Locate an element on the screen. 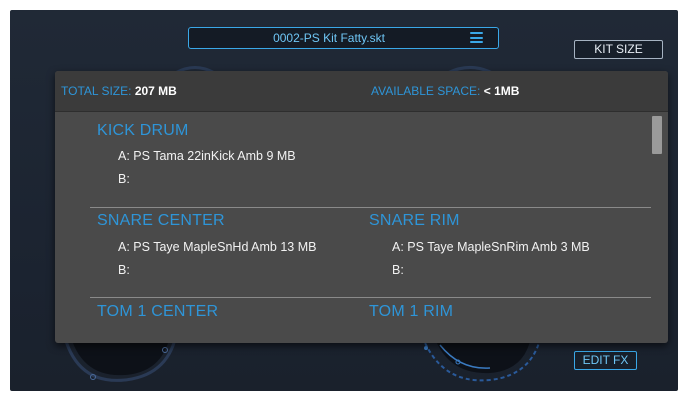  drum-name-snare-rim: SNARE RIM is located at coordinates (414, 220).